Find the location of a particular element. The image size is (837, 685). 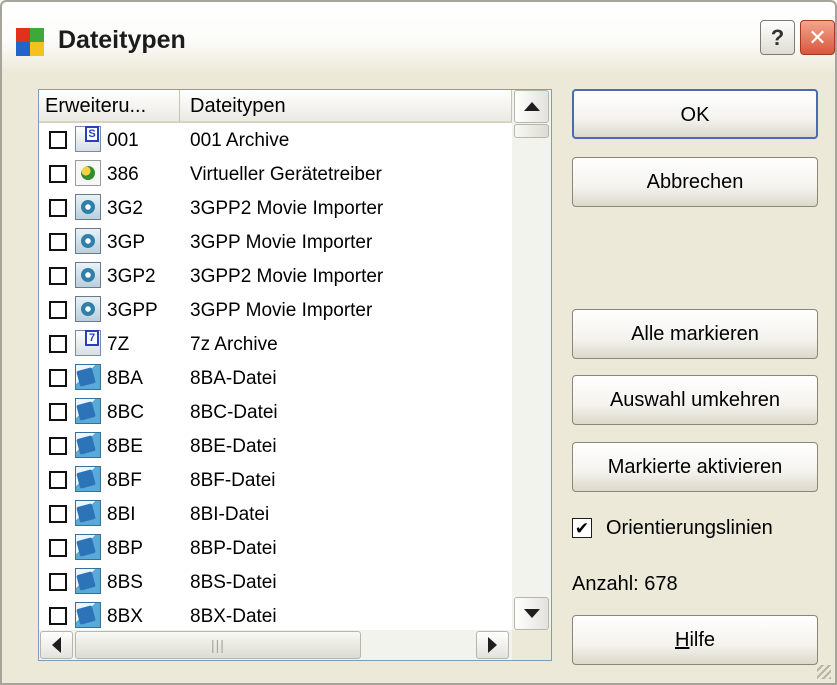

extension-cell: 386 is located at coordinates (123, 174).